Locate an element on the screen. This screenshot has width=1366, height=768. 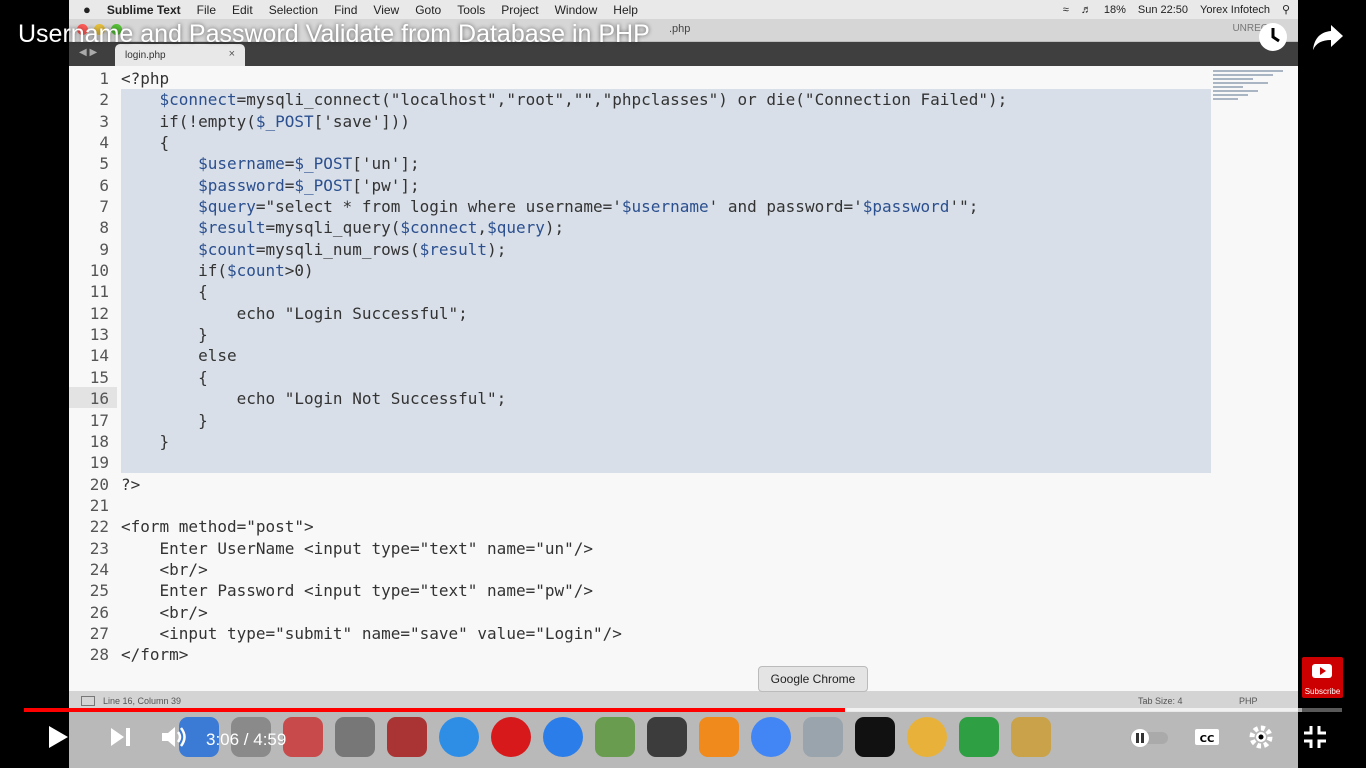
line-number: 2 is located at coordinates (104, 100).